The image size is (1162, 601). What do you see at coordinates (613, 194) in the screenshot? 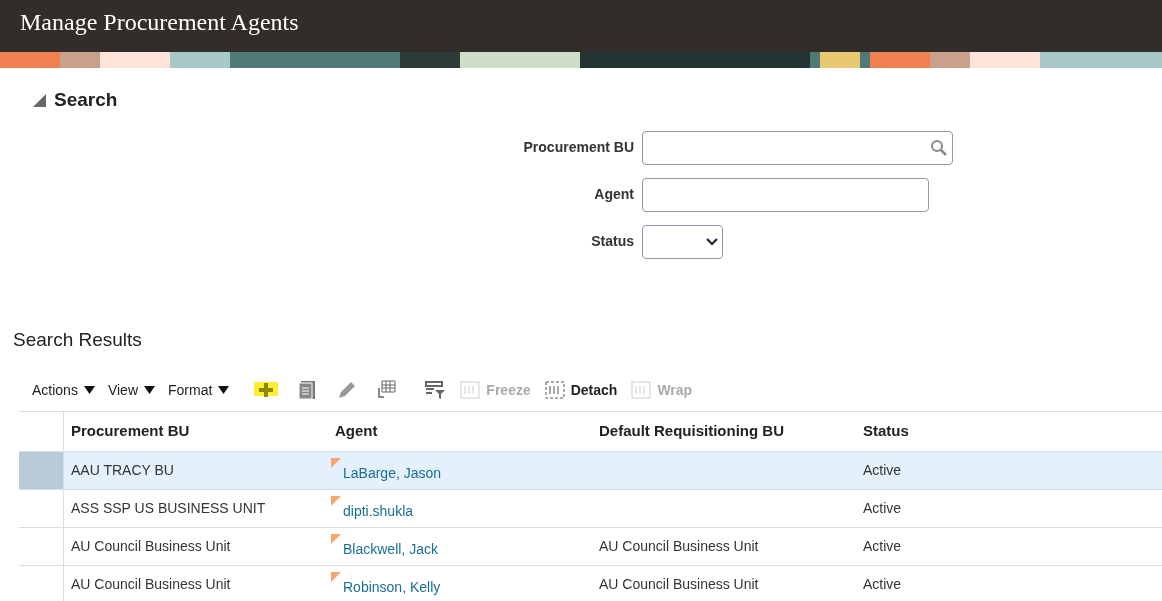
I see `field-label: Agent` at bounding box center [613, 194].